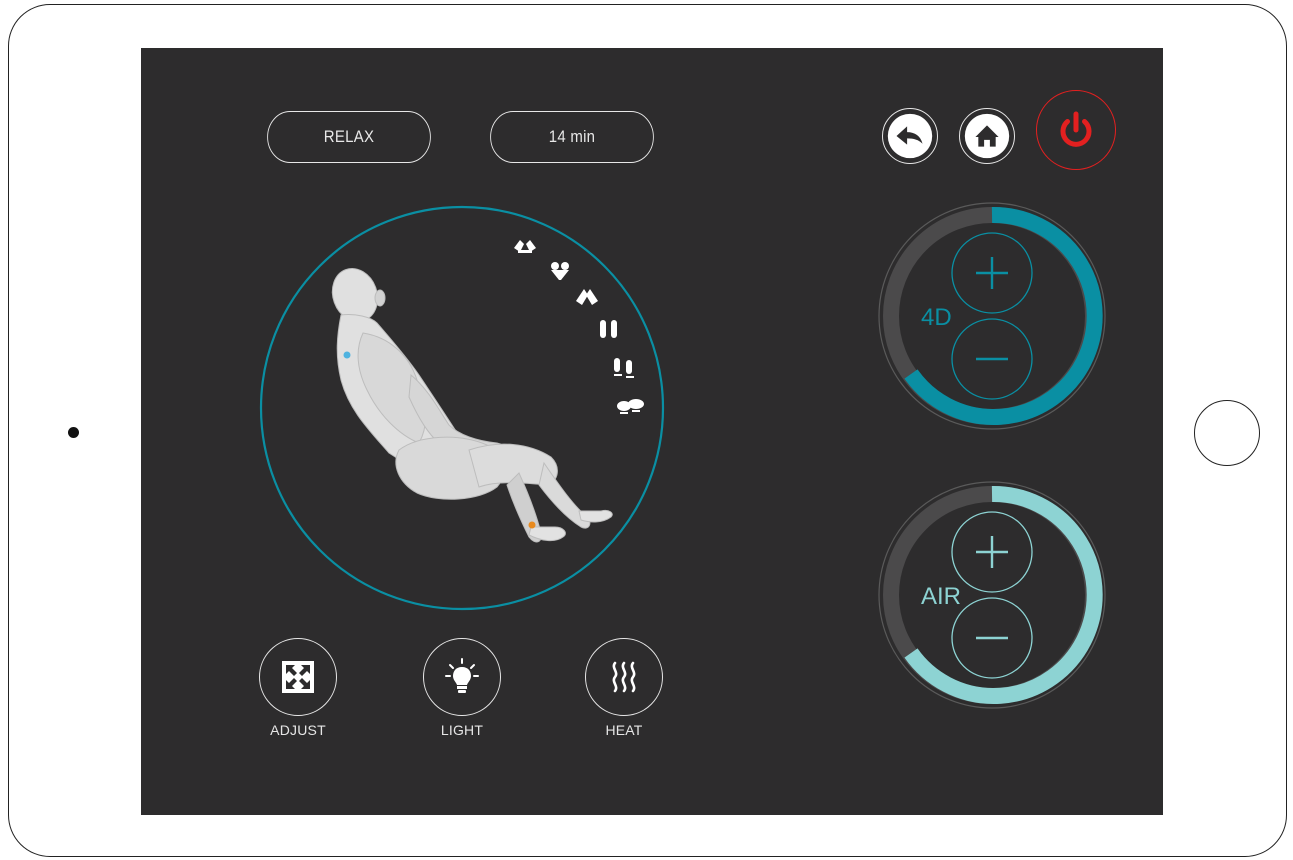  Describe the element at coordinates (941, 596) in the screenshot. I see `air-label: AIR` at that location.